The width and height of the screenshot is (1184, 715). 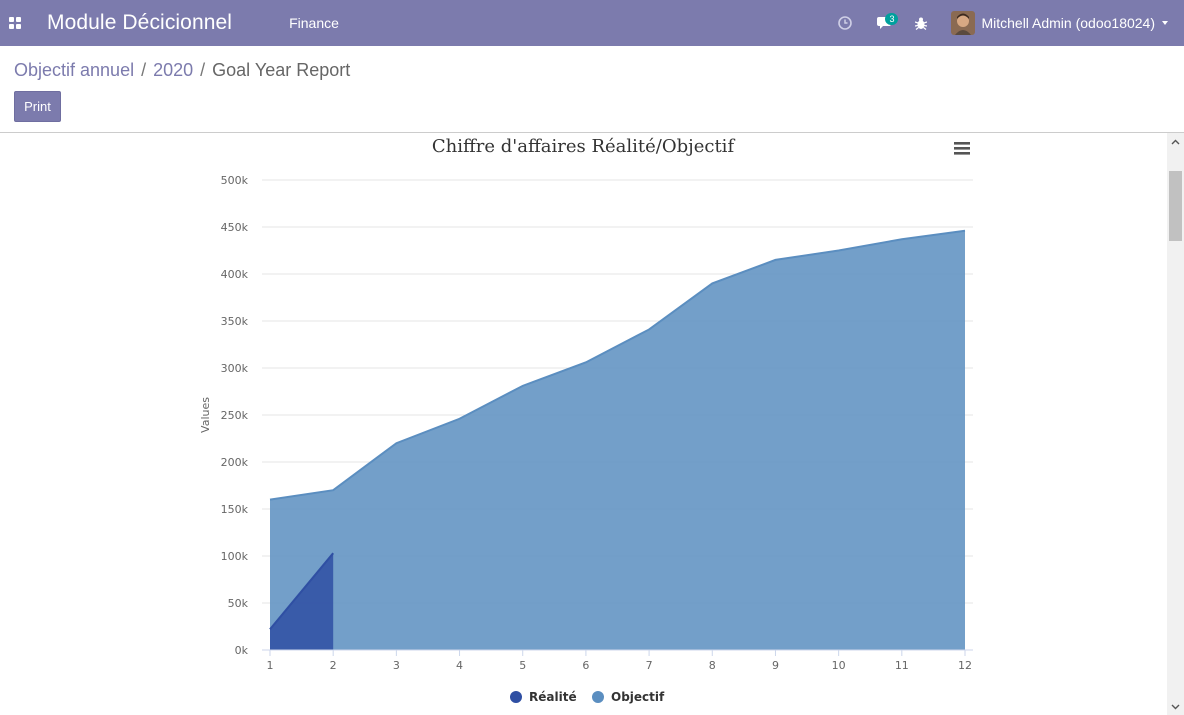 What do you see at coordinates (235, 321) in the screenshot?
I see `y-tick-label: 350k` at bounding box center [235, 321].